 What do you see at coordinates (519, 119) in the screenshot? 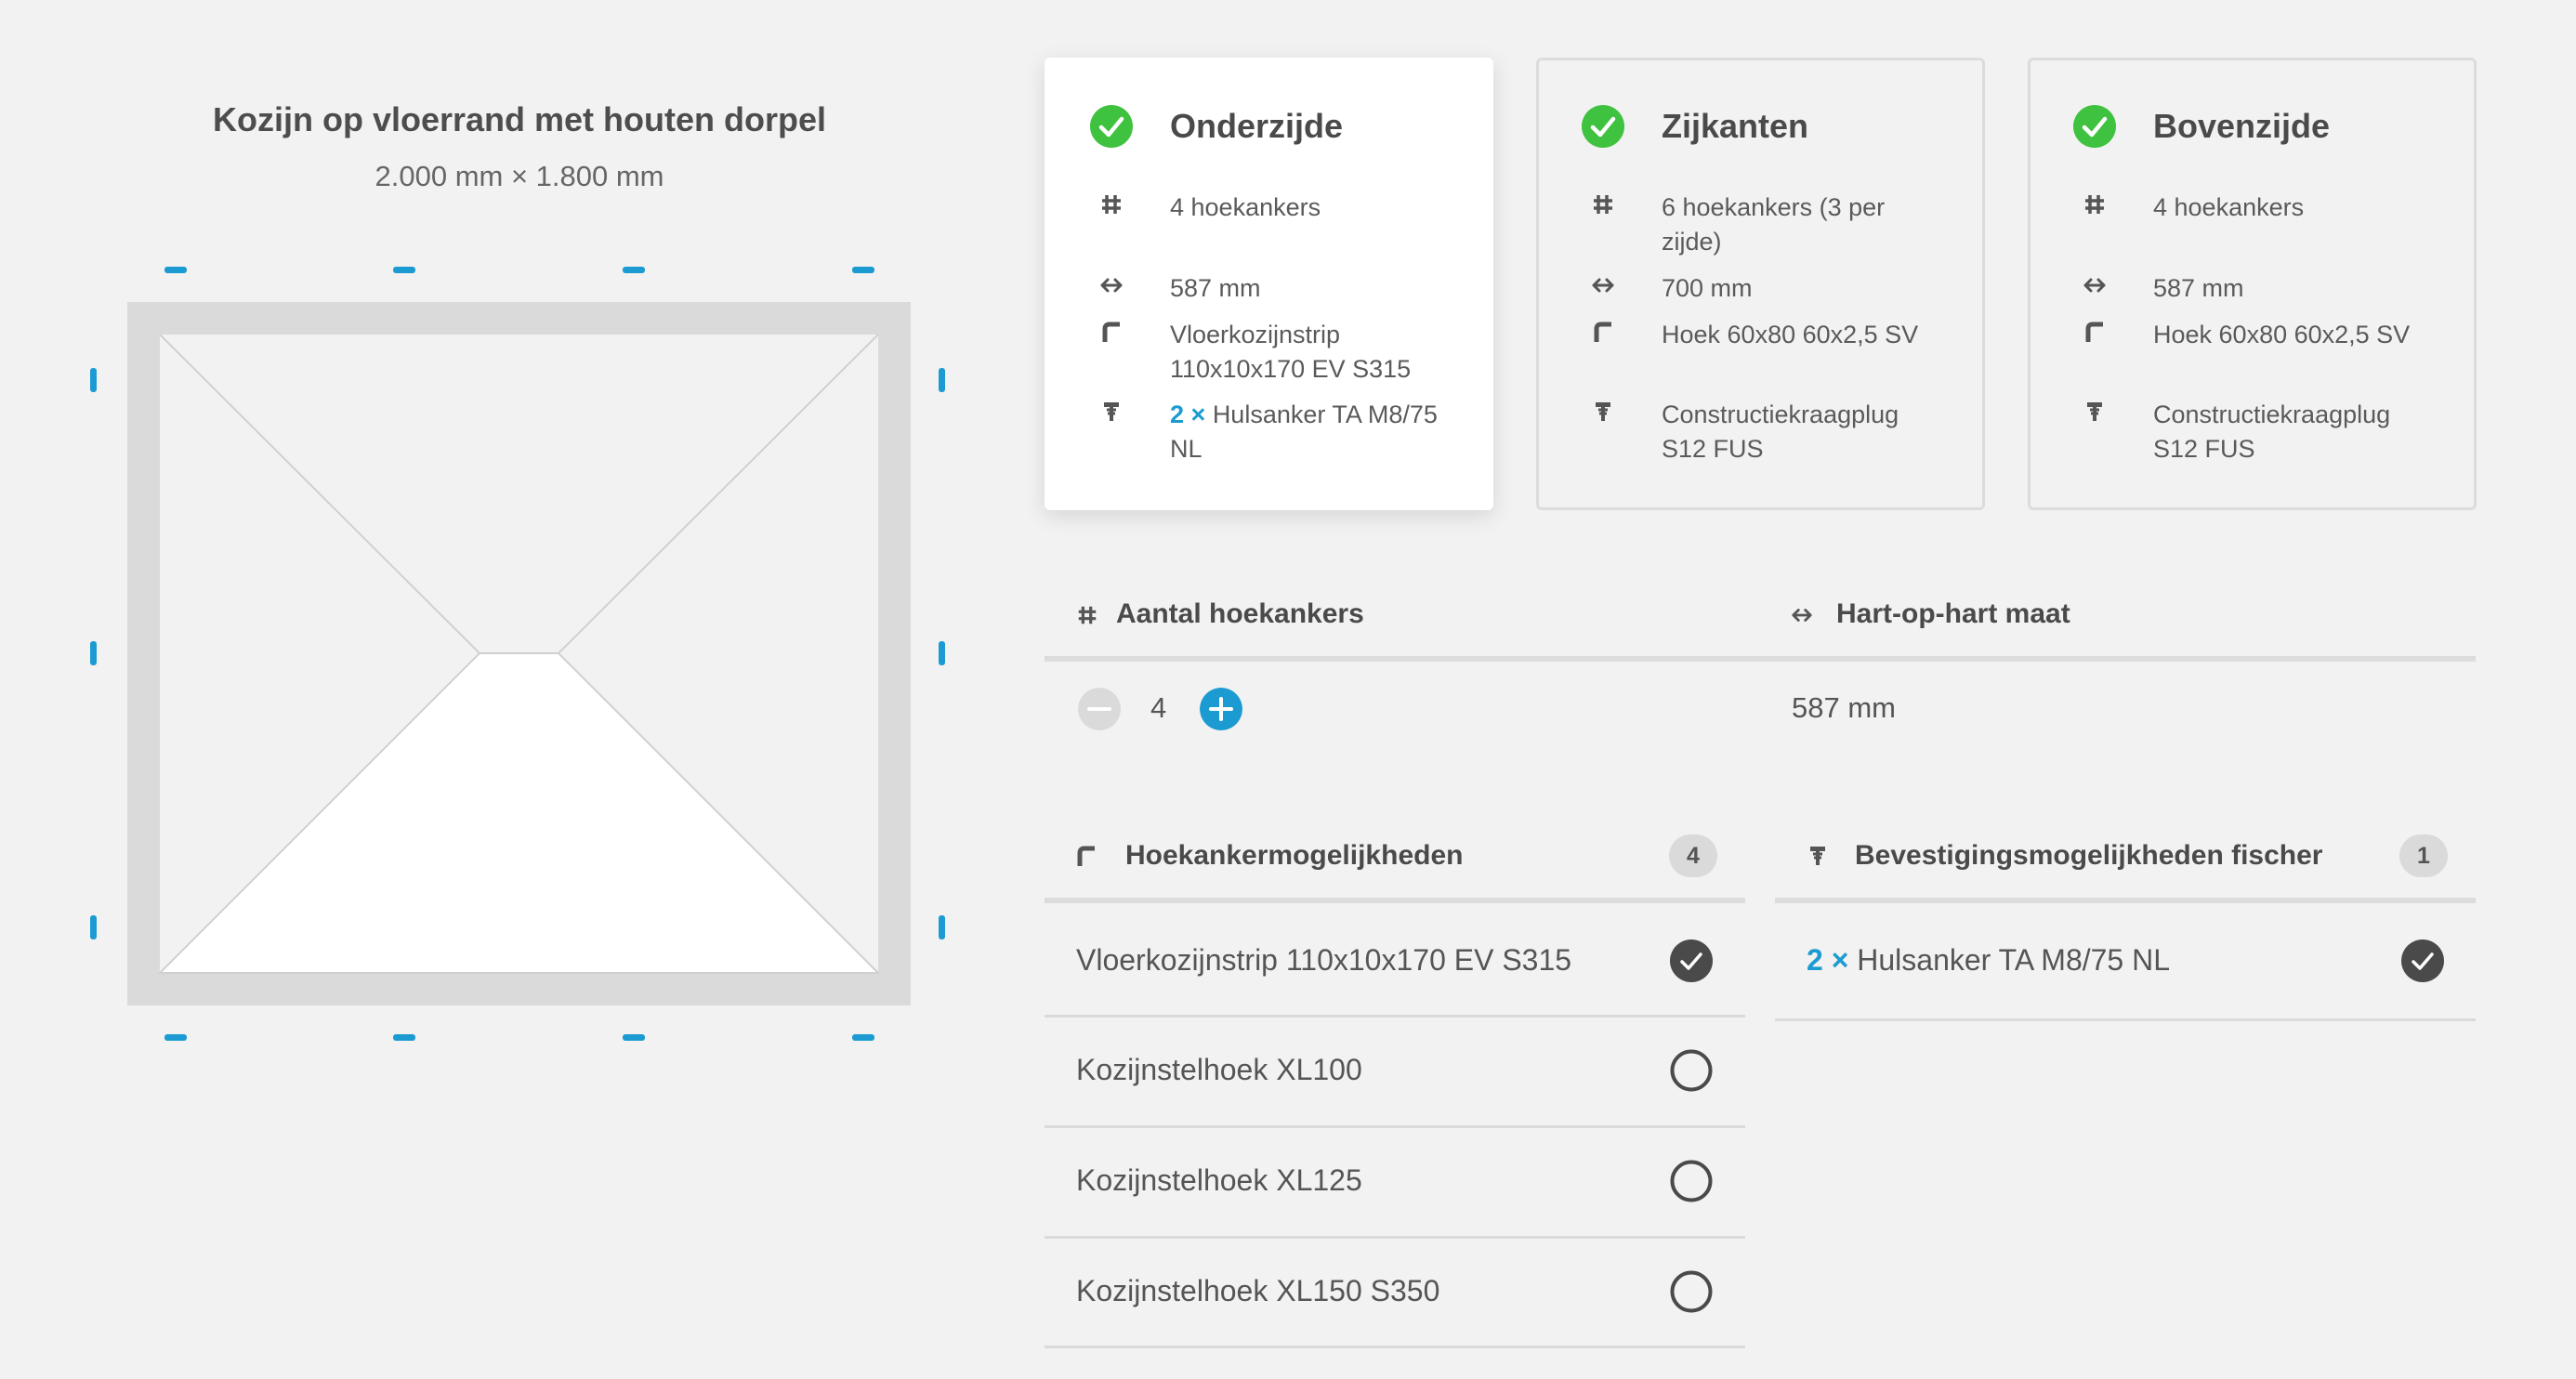
I see `frame-title: Kozijn op vloerrand met houten dorpel` at bounding box center [519, 119].